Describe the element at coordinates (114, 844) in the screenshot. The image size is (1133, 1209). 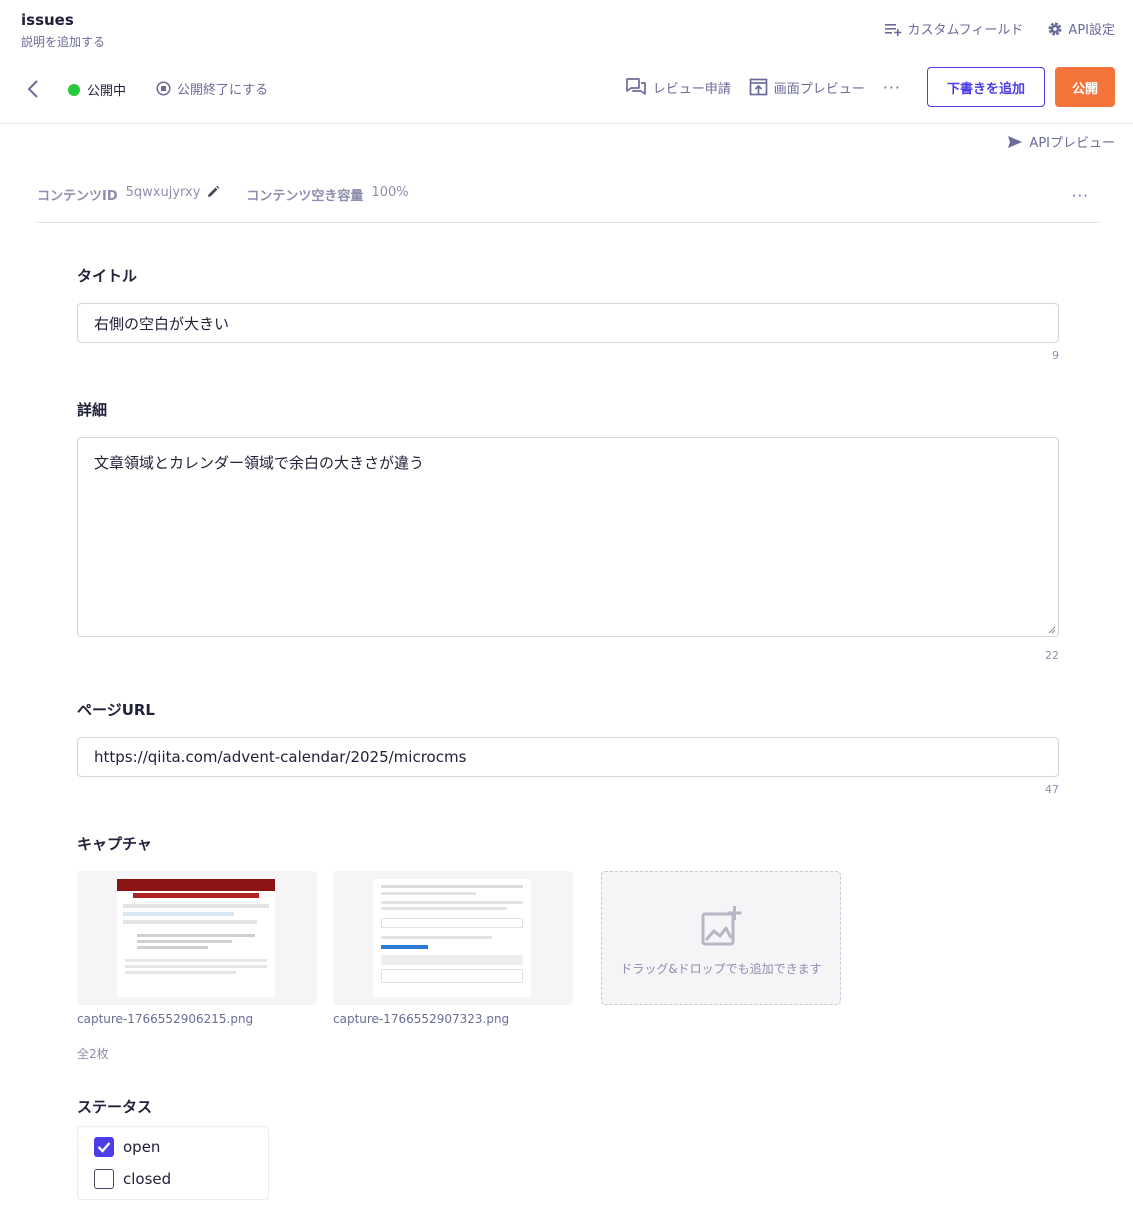
I see `capture-field-label: キャプチャ` at that location.